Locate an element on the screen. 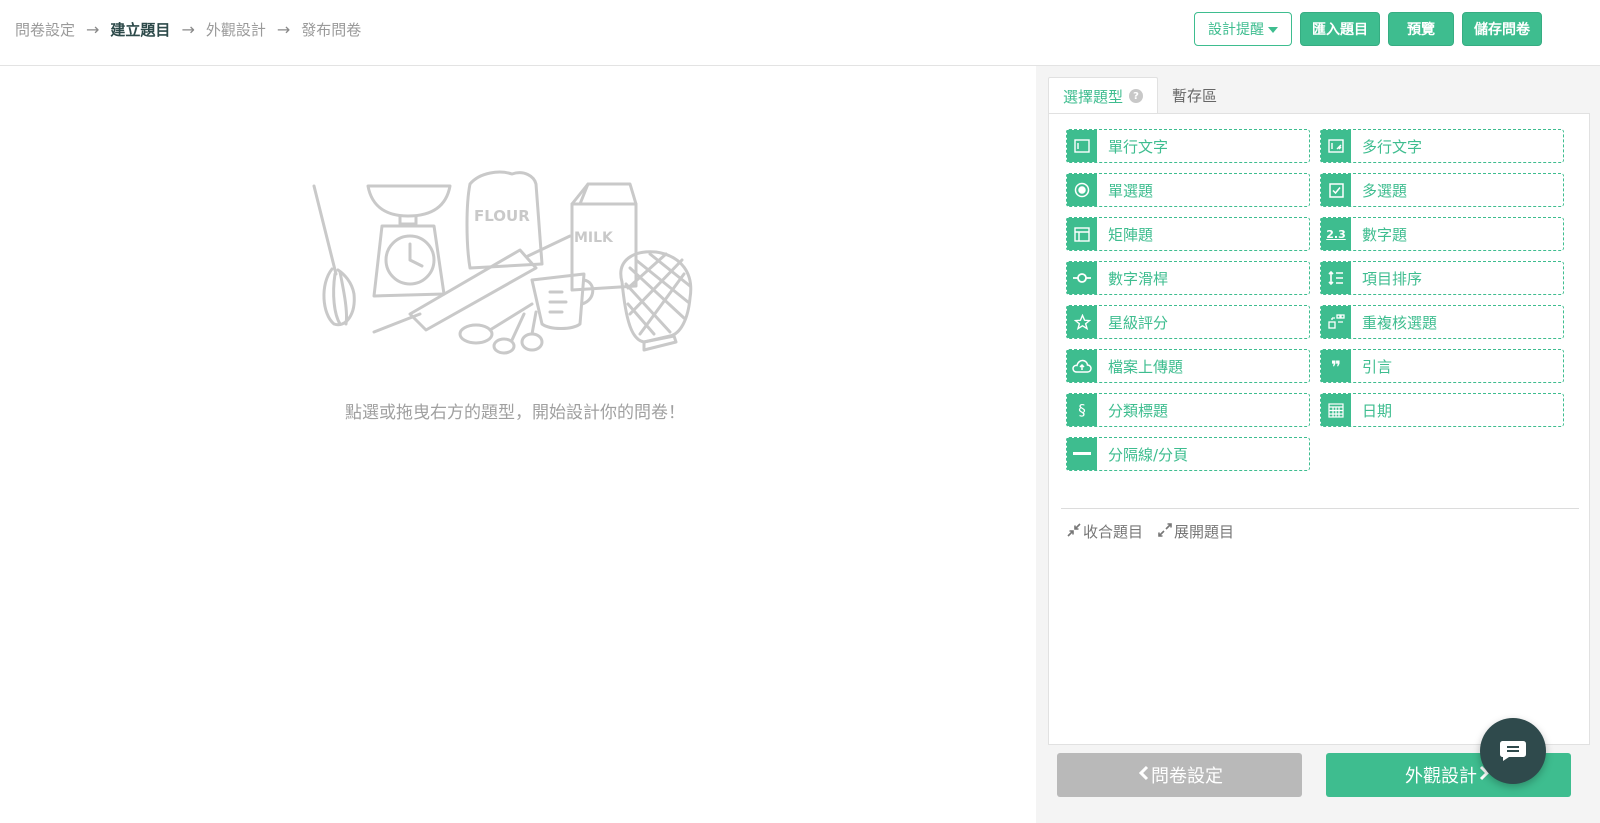  qtype-repeat-check: 重複核選題 is located at coordinates (1442, 322).